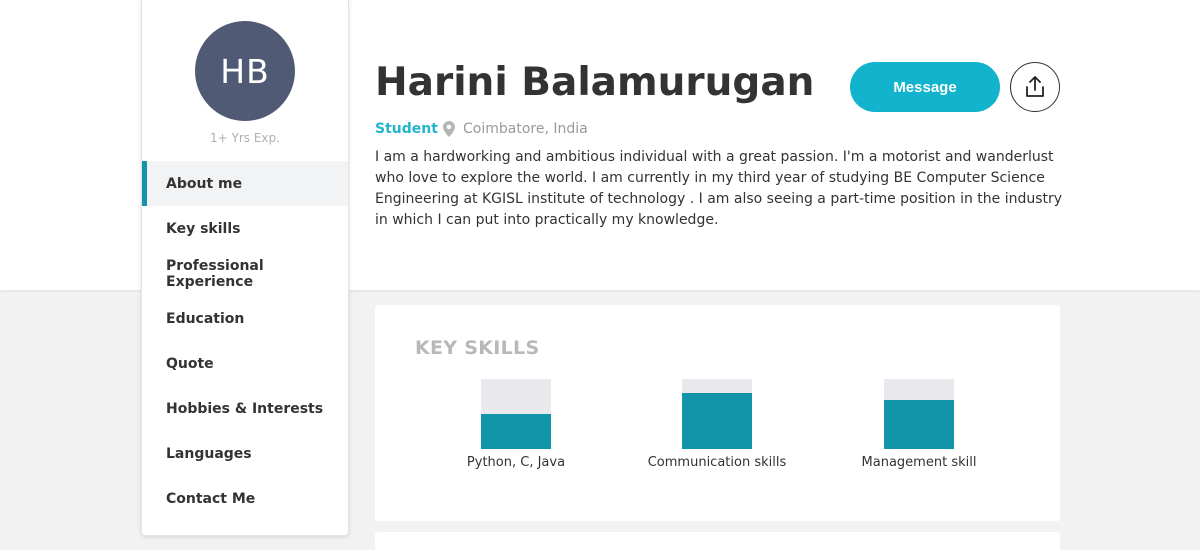 Image resolution: width=1200 pixels, height=550 pixels. I want to click on message-button: Message, so click(925, 87).